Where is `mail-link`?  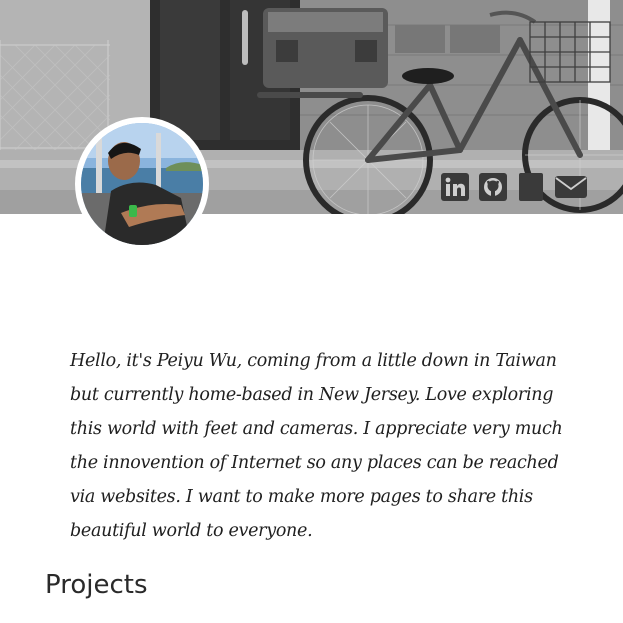 mail-link is located at coordinates (570, 187).